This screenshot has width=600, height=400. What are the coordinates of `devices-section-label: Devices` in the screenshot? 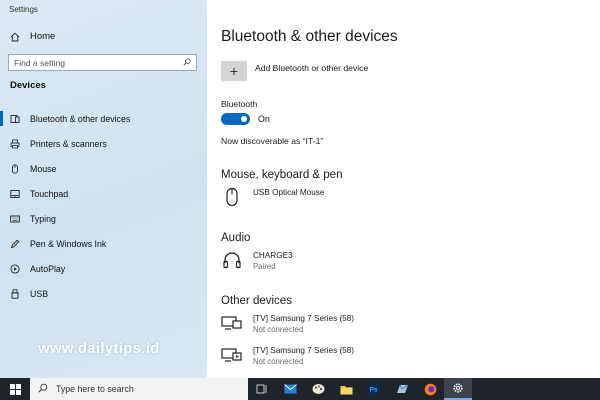 It's located at (28, 85).